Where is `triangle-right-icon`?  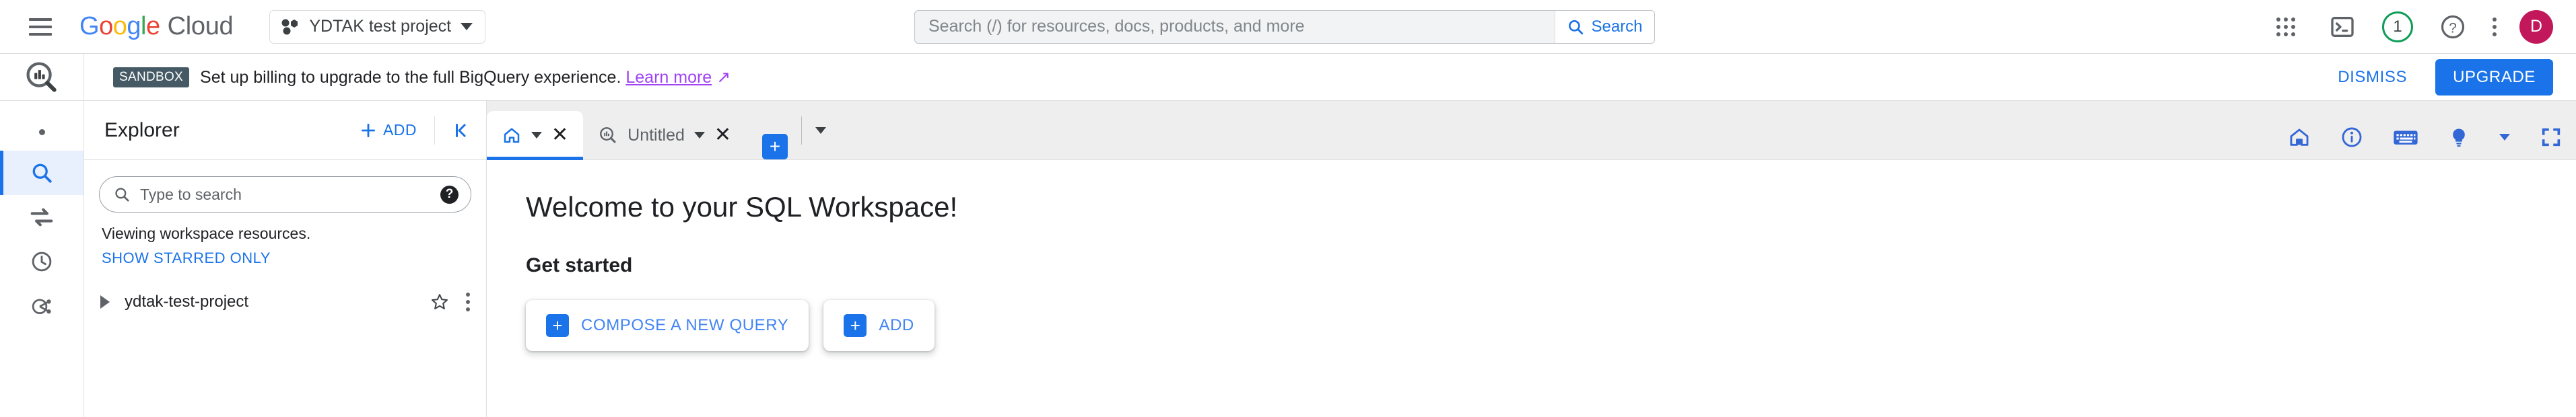
triangle-right-icon is located at coordinates (105, 302).